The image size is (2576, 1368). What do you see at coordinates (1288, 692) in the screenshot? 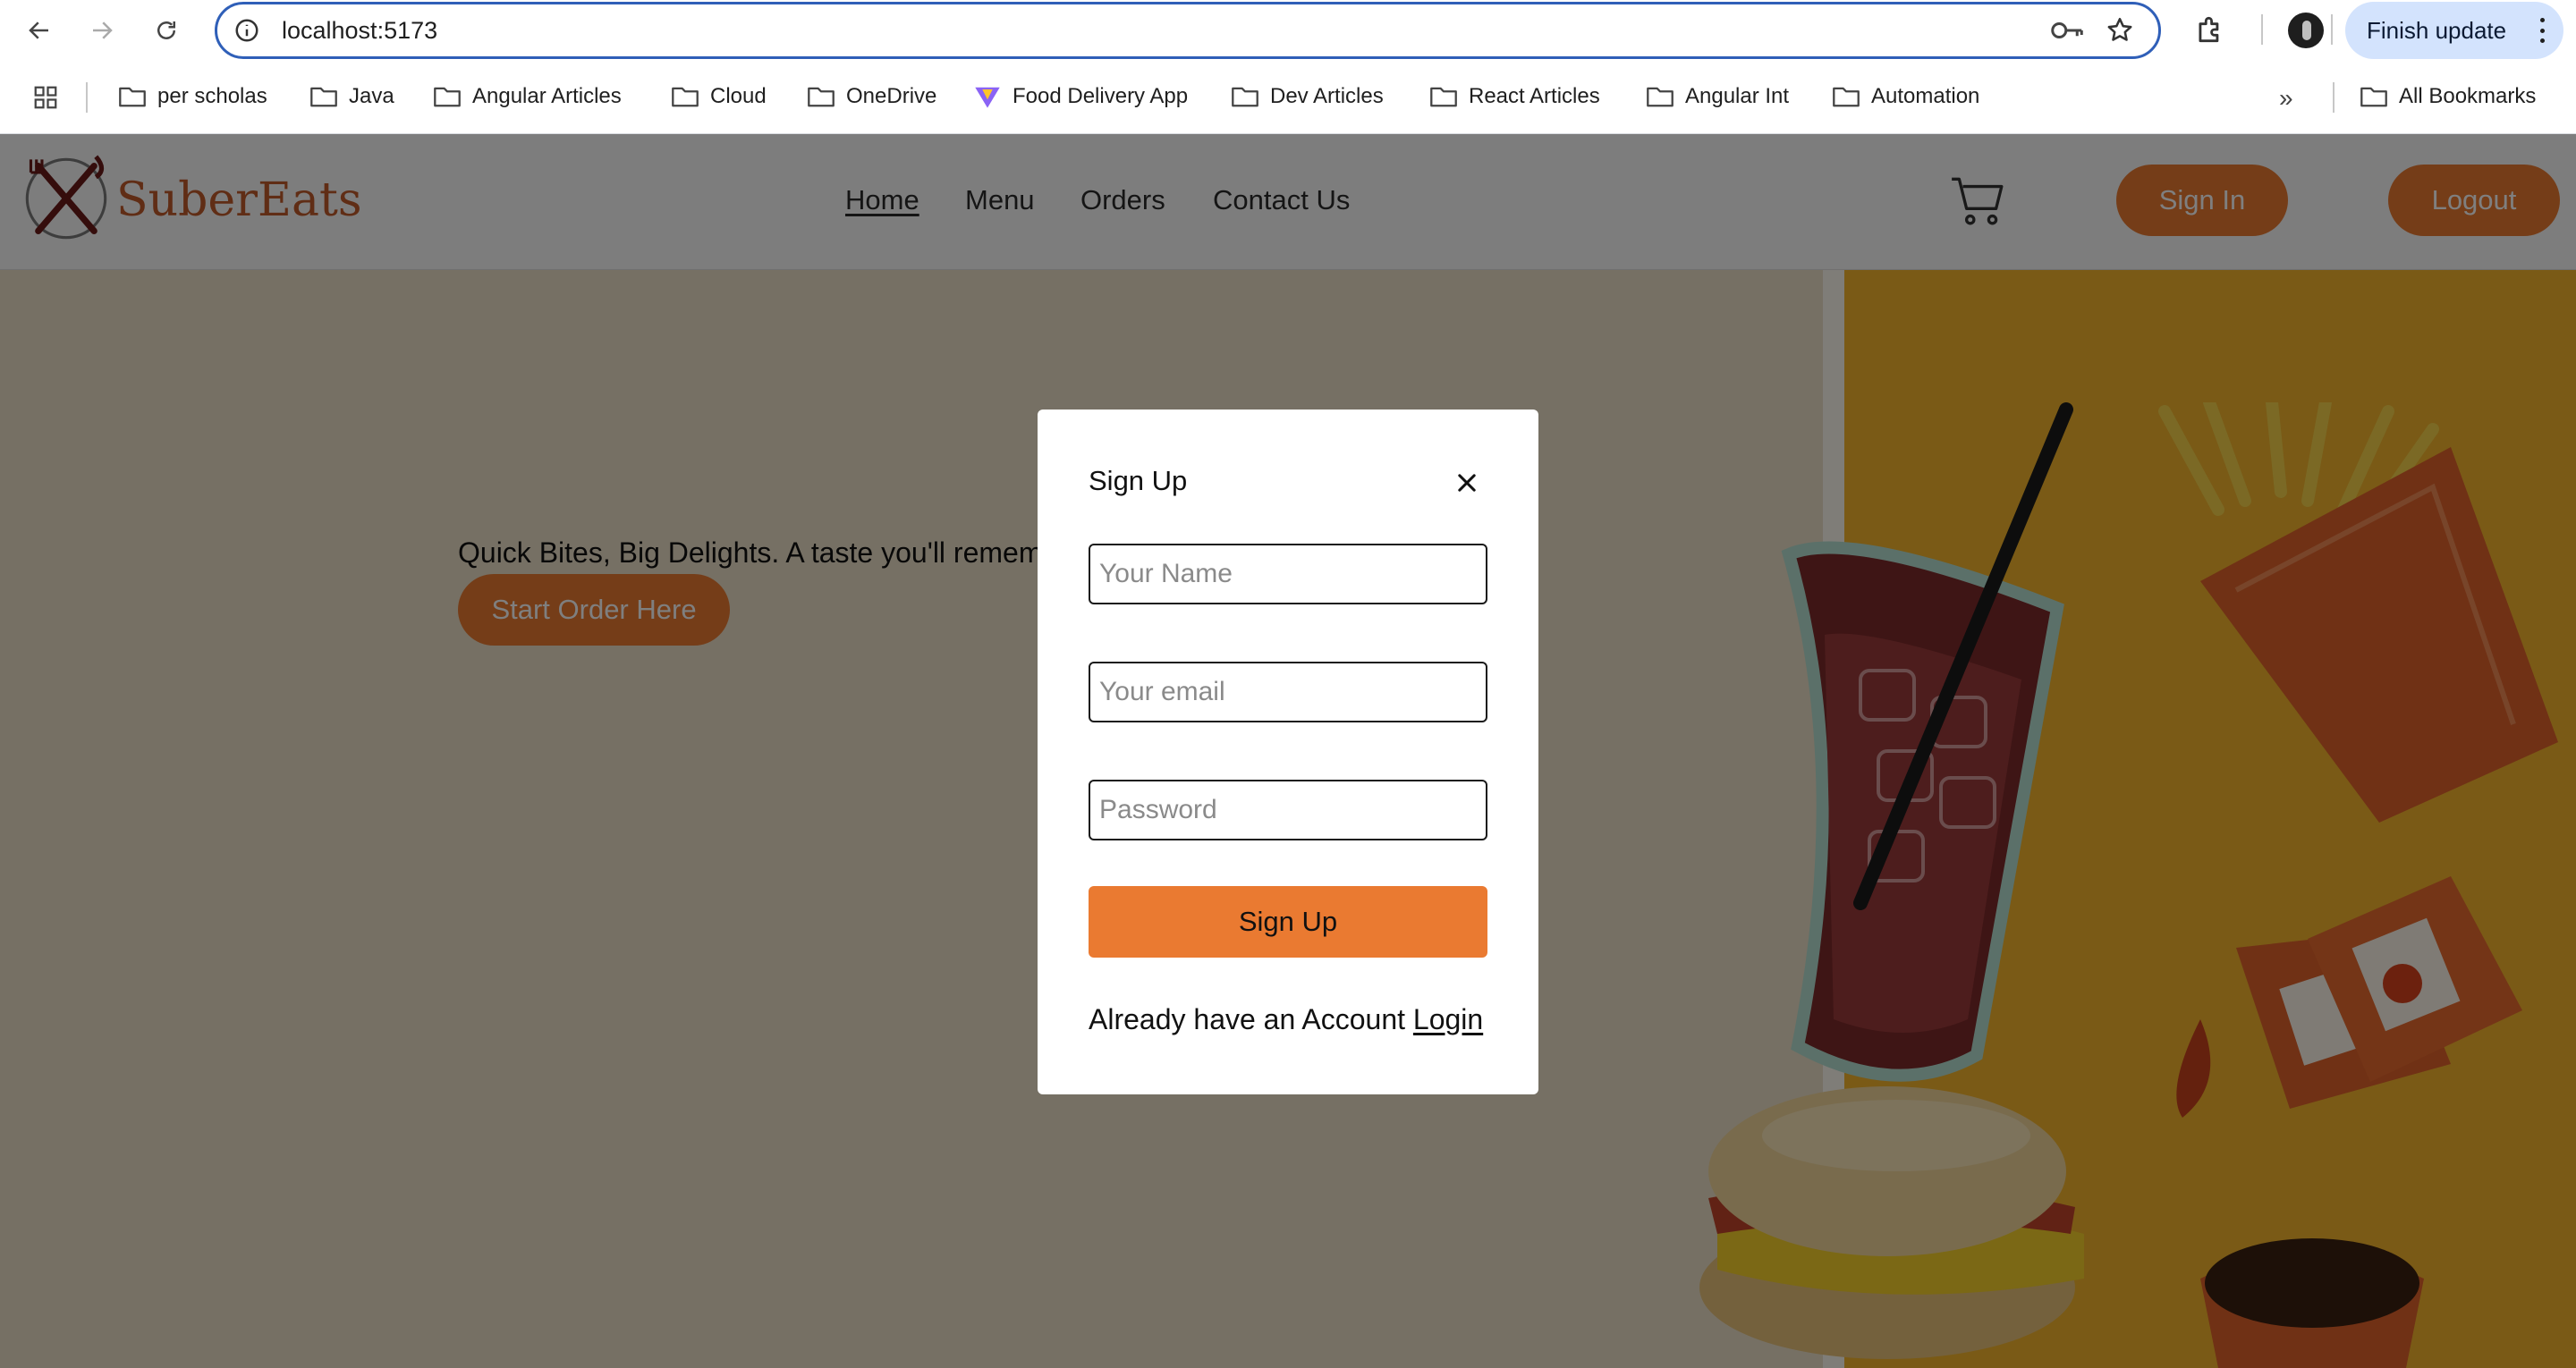
I see `email-input` at bounding box center [1288, 692].